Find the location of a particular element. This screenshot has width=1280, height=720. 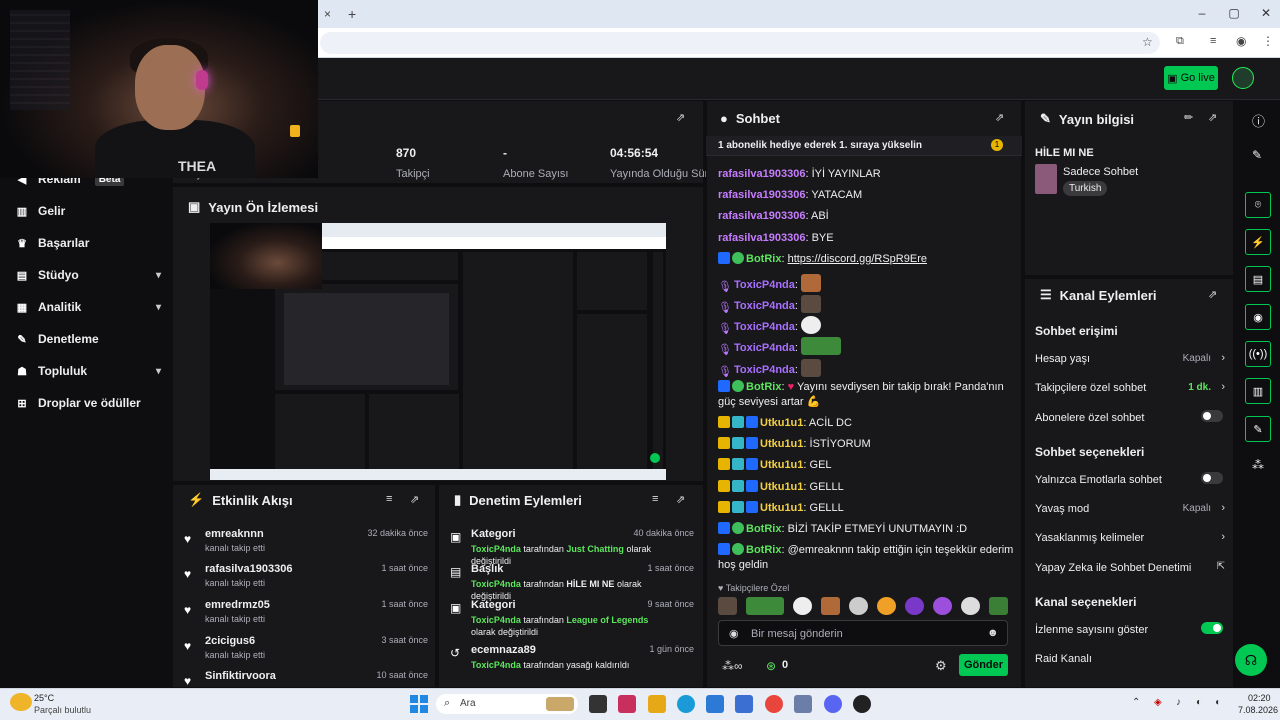

chevron-up-icon: ⌃ is located at coordinates (1136, 702).